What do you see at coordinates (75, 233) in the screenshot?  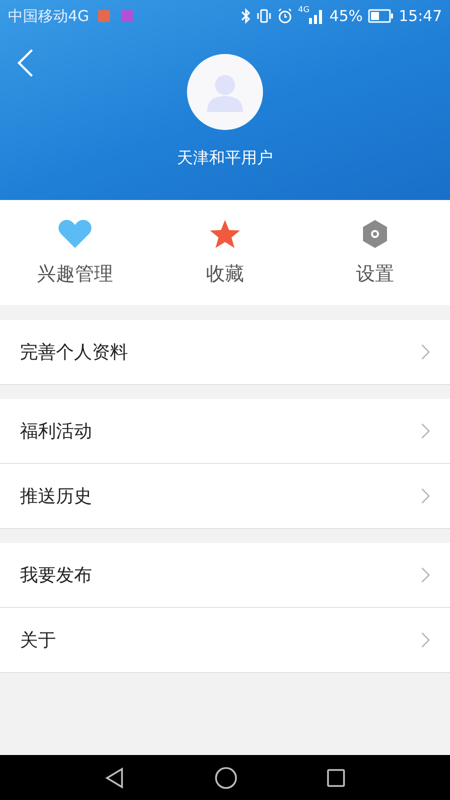 I see `heart-icon` at bounding box center [75, 233].